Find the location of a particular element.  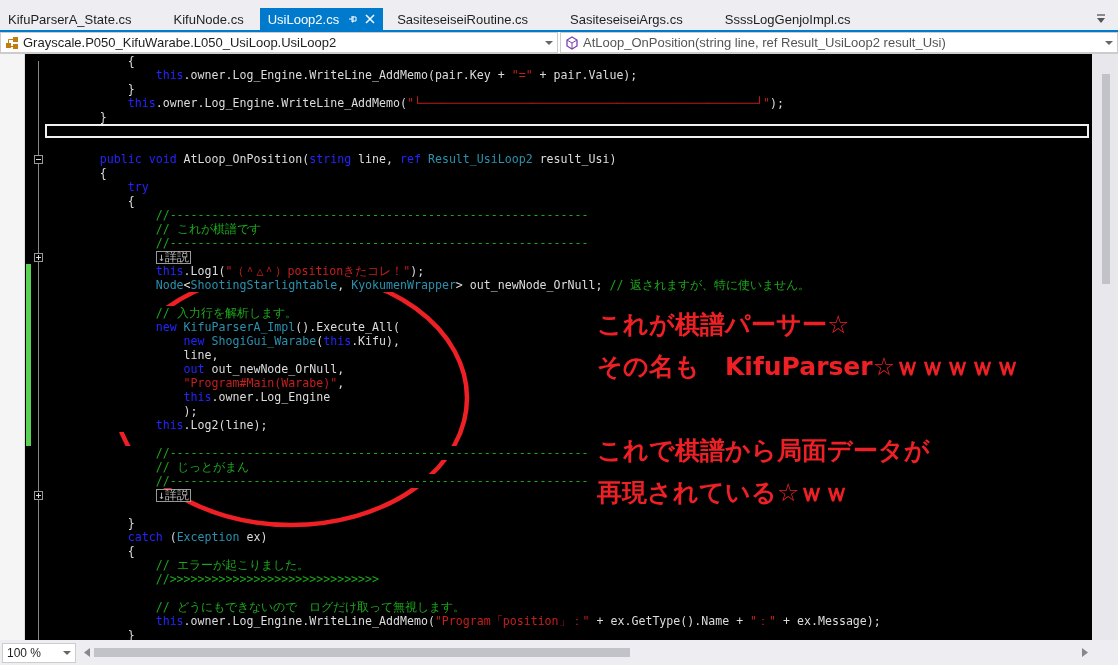

type-dropdown: Grayscale.P050_KifuWarabe.L050_UsiLoop.UsiLoop2 is located at coordinates (279, 42).